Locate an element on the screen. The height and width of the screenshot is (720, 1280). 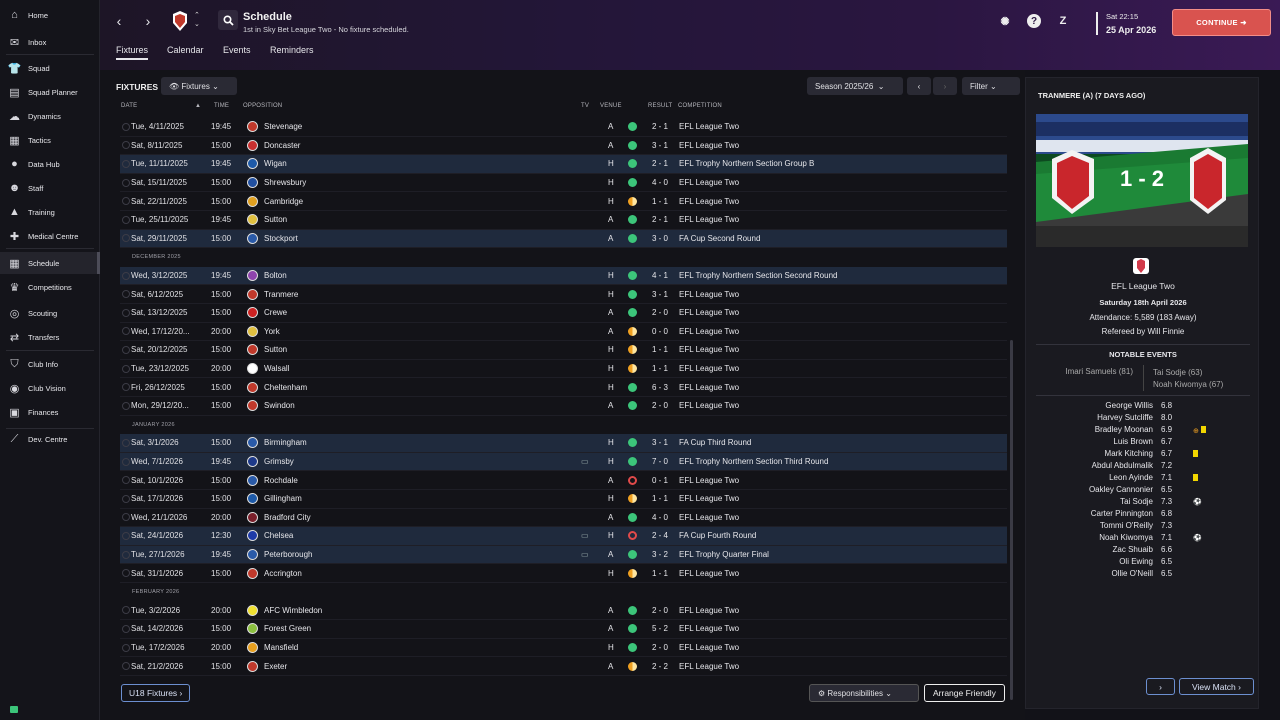
fixture-opponent: Cheltenham is located at coordinates (285, 387).